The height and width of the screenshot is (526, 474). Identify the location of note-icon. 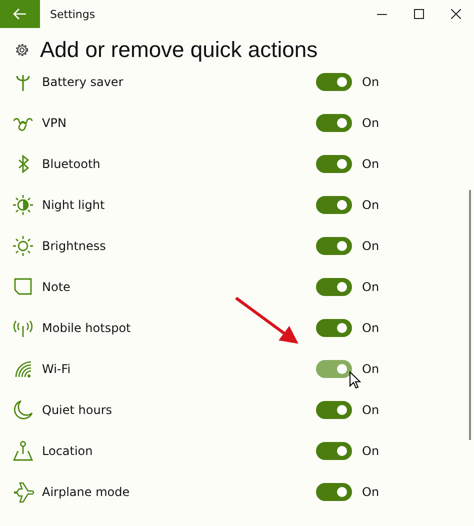
(23, 287).